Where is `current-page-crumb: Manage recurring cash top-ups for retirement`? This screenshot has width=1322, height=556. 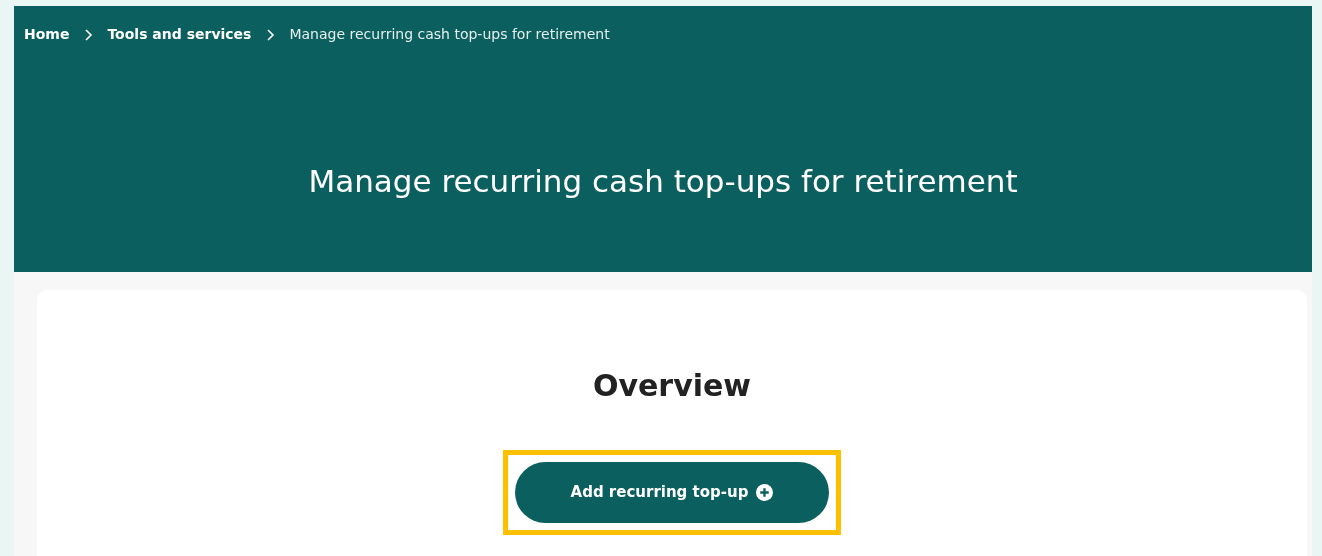
current-page-crumb: Manage recurring cash top-ups for retirement is located at coordinates (449, 34).